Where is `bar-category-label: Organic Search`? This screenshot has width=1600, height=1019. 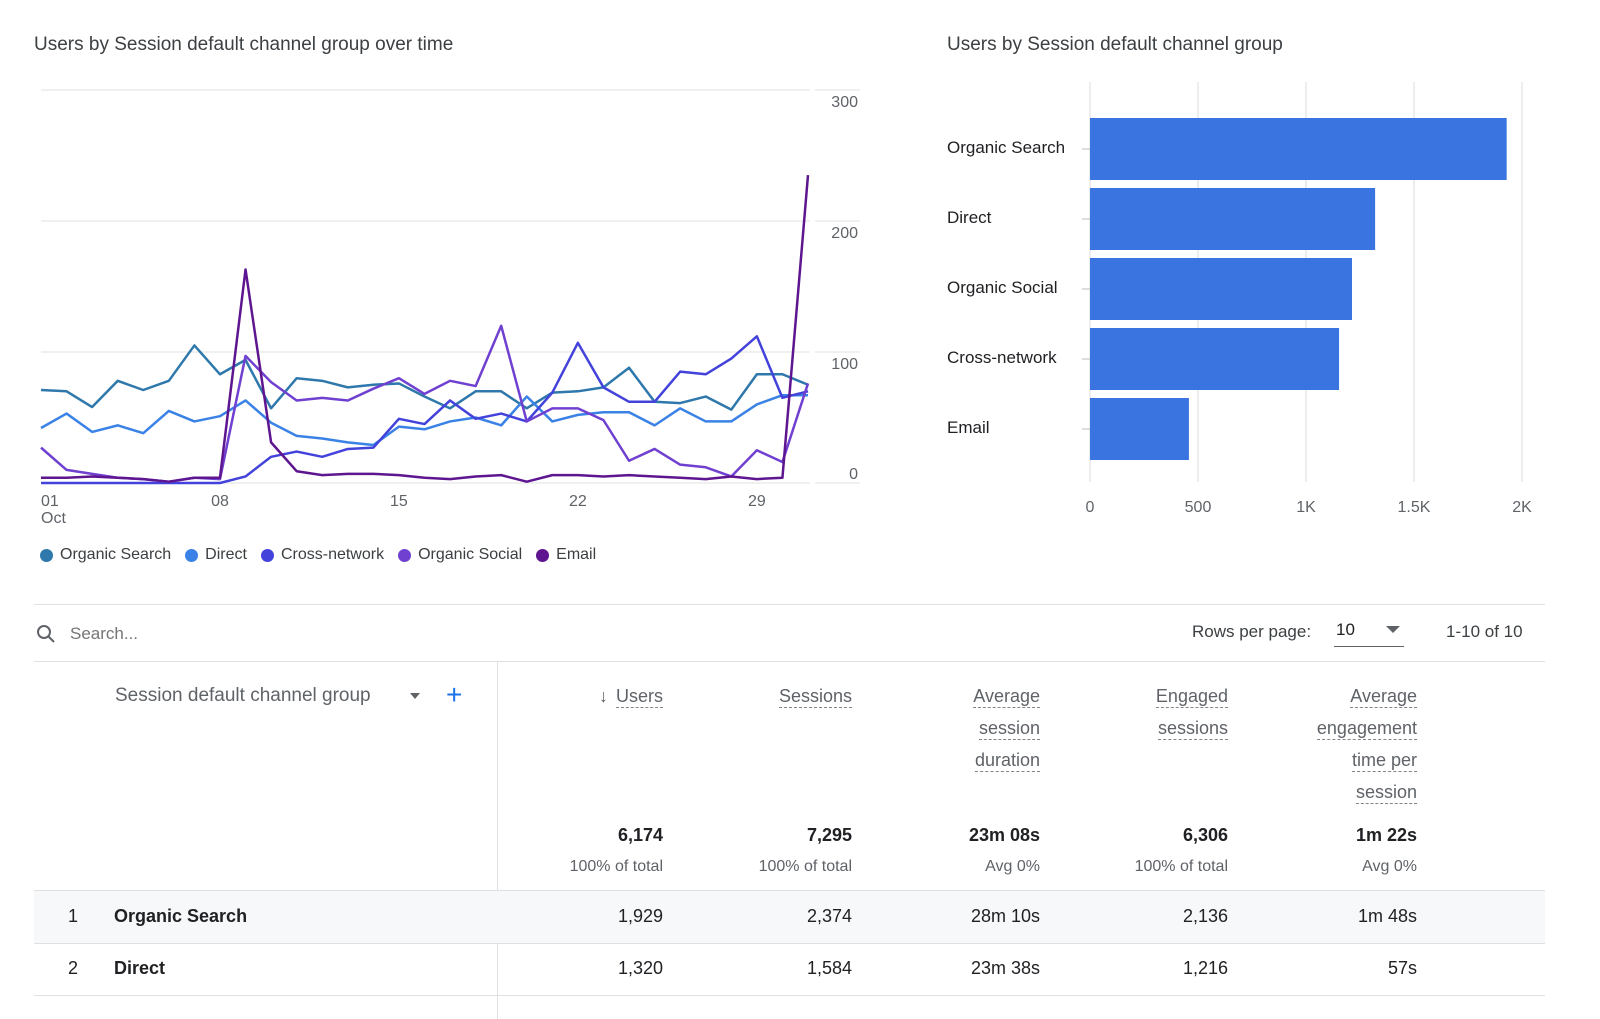
bar-category-label: Organic Search is located at coordinates (1006, 147).